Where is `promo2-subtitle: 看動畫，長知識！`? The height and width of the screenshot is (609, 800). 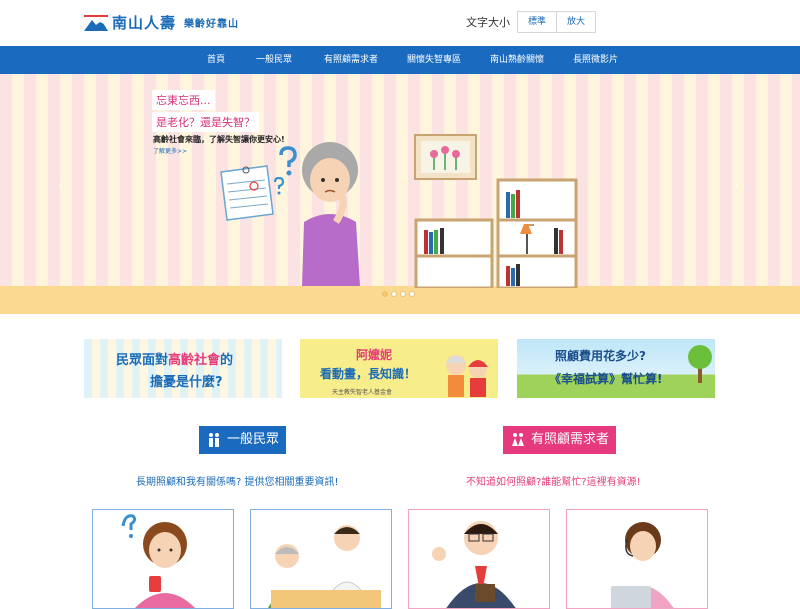
promo2-subtitle: 看動畫，長知識！ is located at coordinates (368, 374).